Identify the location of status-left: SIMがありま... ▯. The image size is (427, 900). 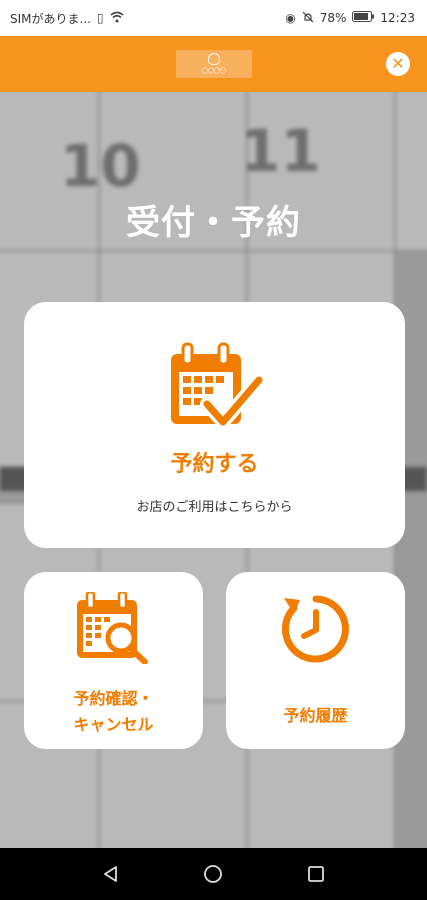
(67, 18).